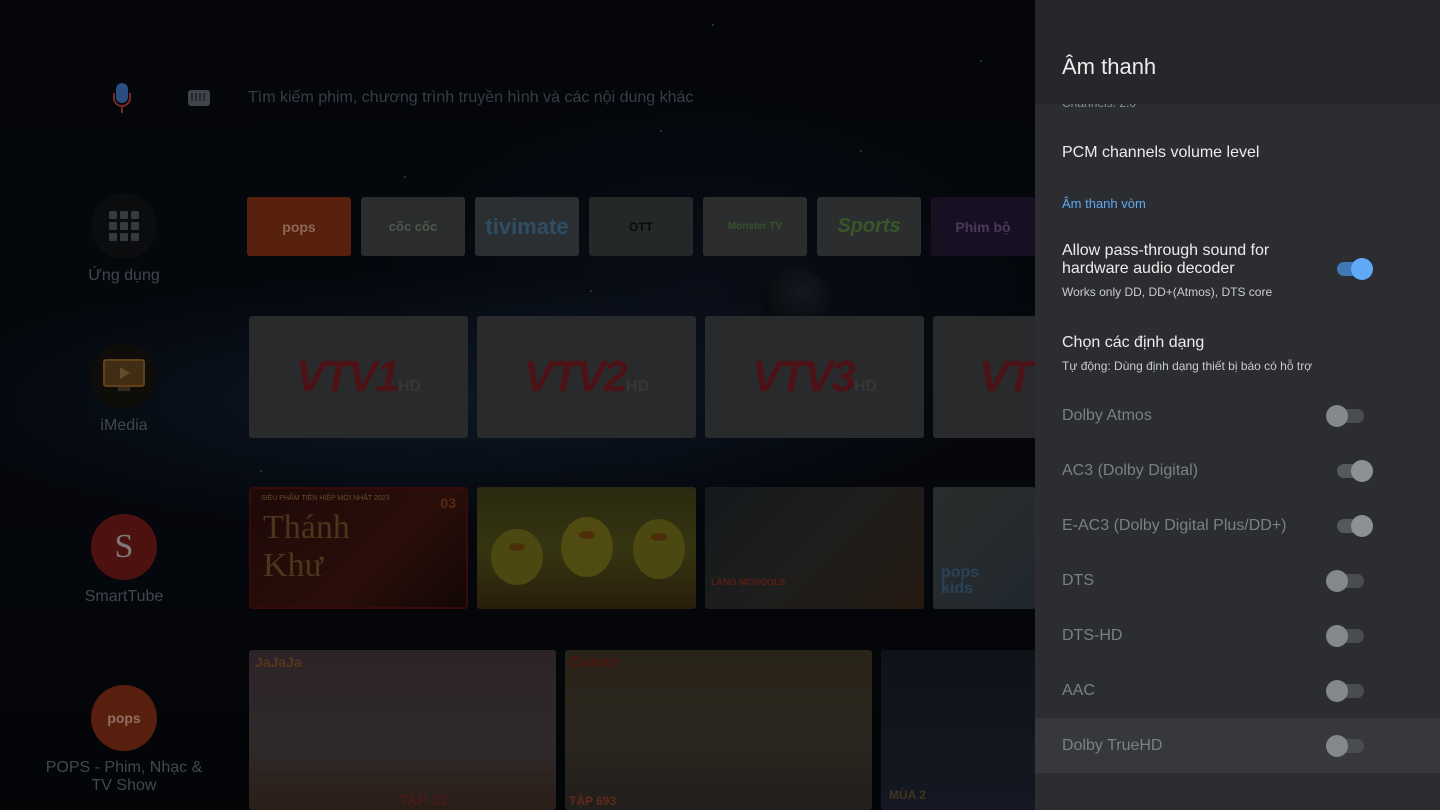 Image resolution: width=1440 pixels, height=810 pixels. I want to click on passthrough-subtitle: Works only DD, DD+(Atmos), DTS core, so click(1167, 292).